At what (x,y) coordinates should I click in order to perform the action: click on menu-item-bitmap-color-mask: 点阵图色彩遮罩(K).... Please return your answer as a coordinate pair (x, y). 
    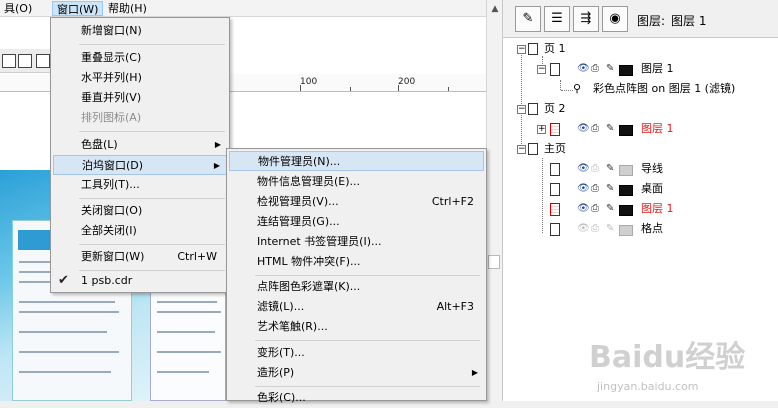
    Looking at the image, I should click on (356, 287).